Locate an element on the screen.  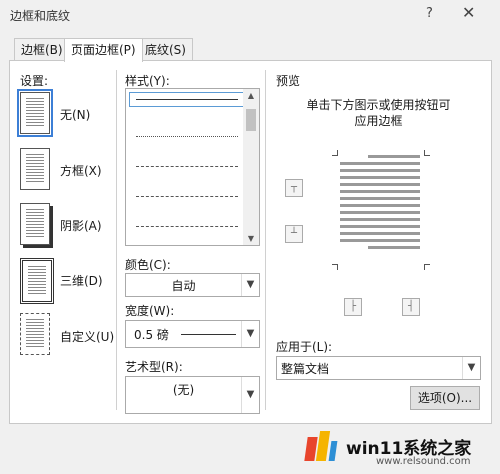
apply-value: 整篇文档 is located at coordinates (305, 369).